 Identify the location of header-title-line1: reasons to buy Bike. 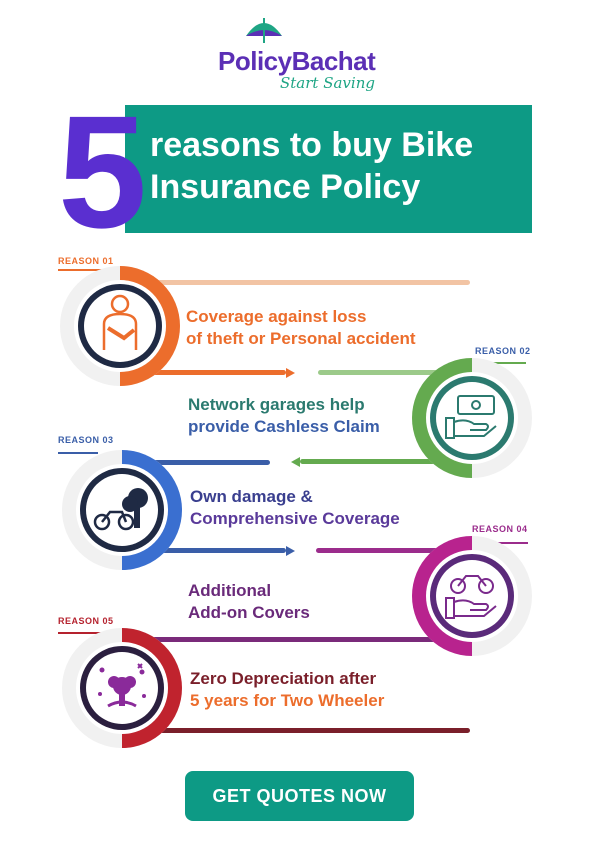
(312, 145).